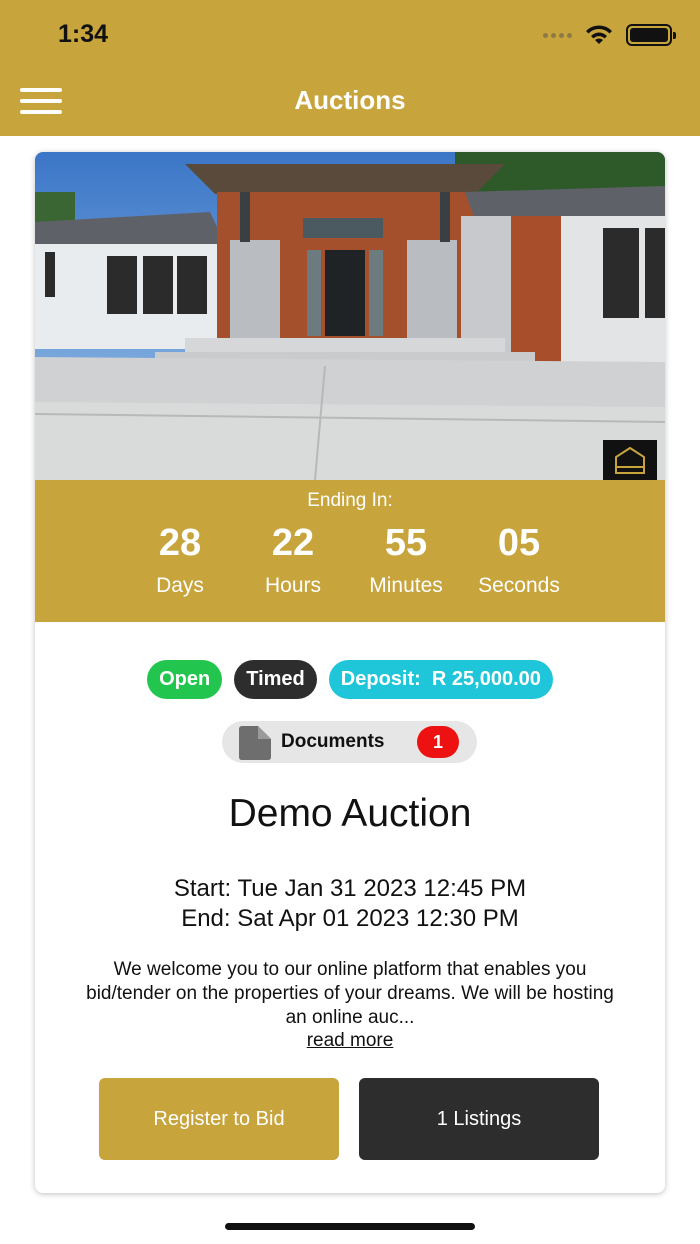  I want to click on register-to-bid-button: Register to Bid, so click(219, 1119).